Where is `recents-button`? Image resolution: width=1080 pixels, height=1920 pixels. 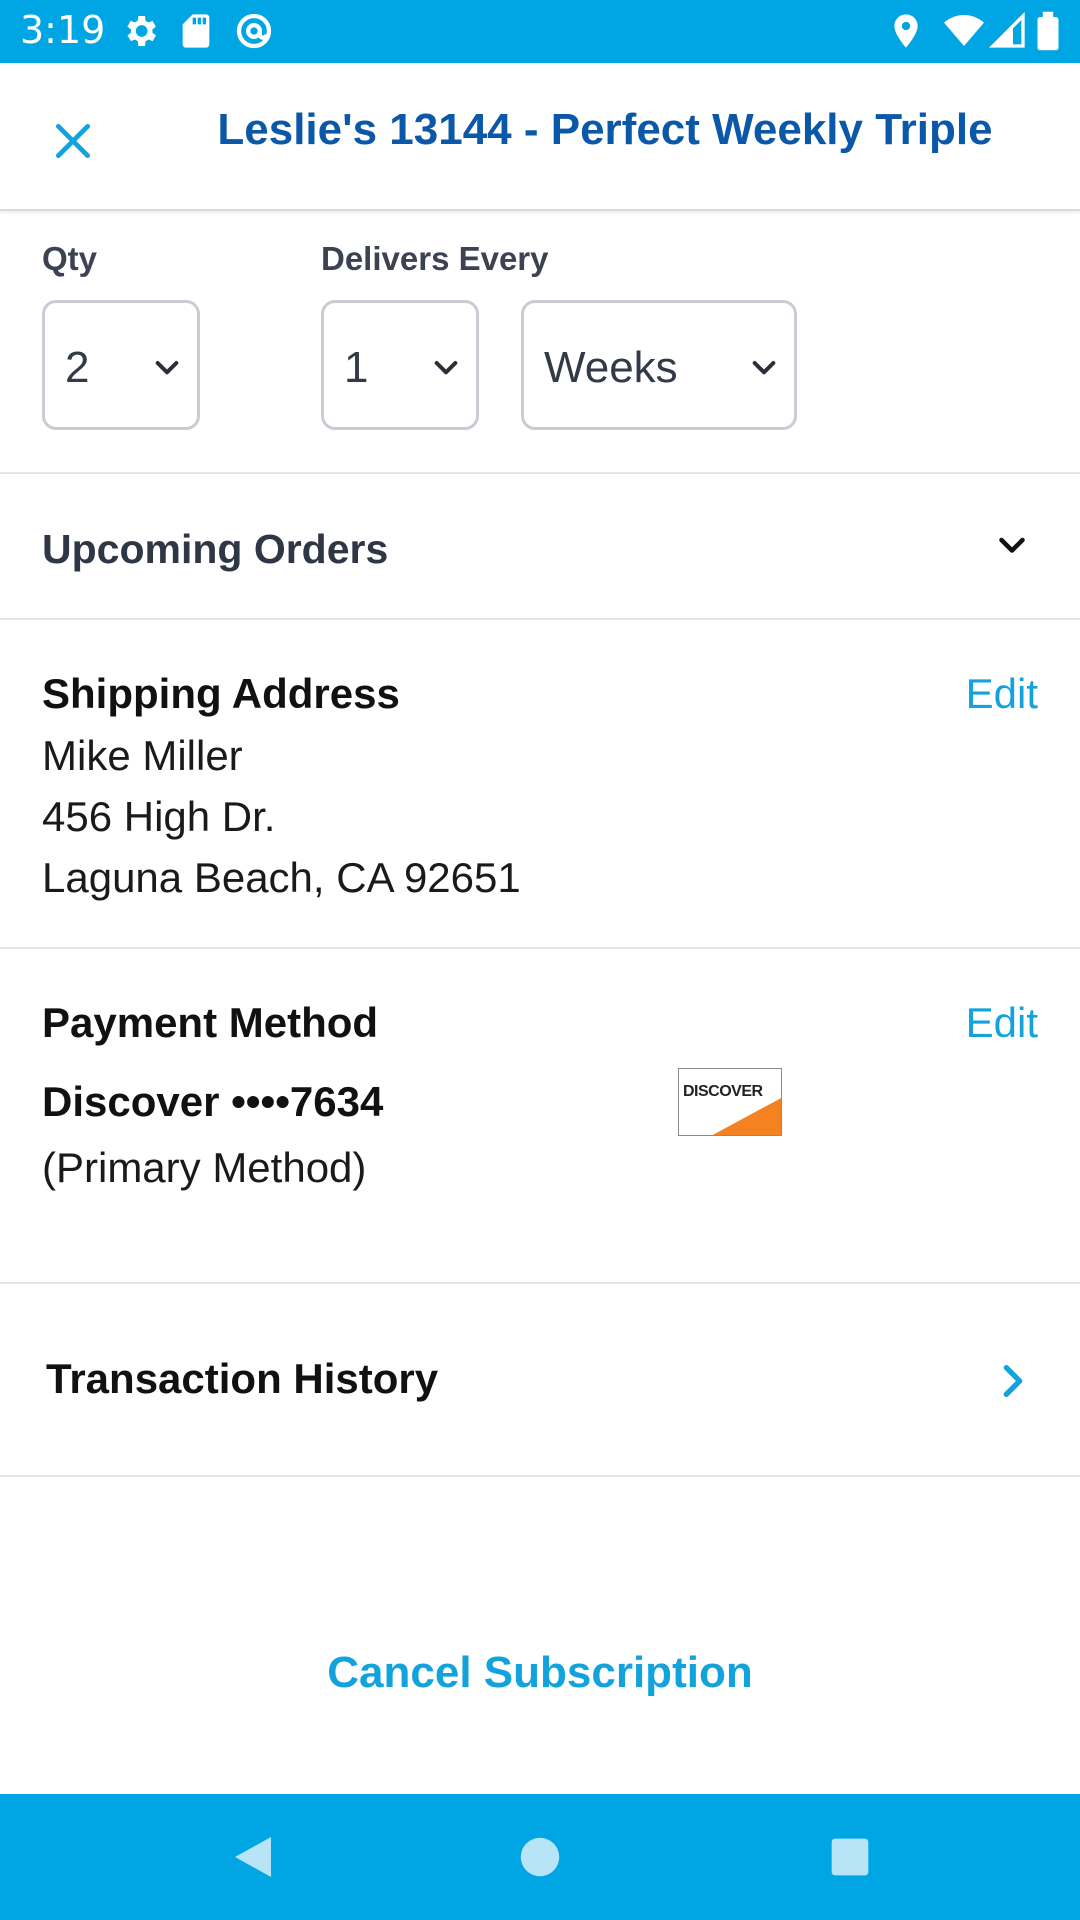 recents-button is located at coordinates (850, 1857).